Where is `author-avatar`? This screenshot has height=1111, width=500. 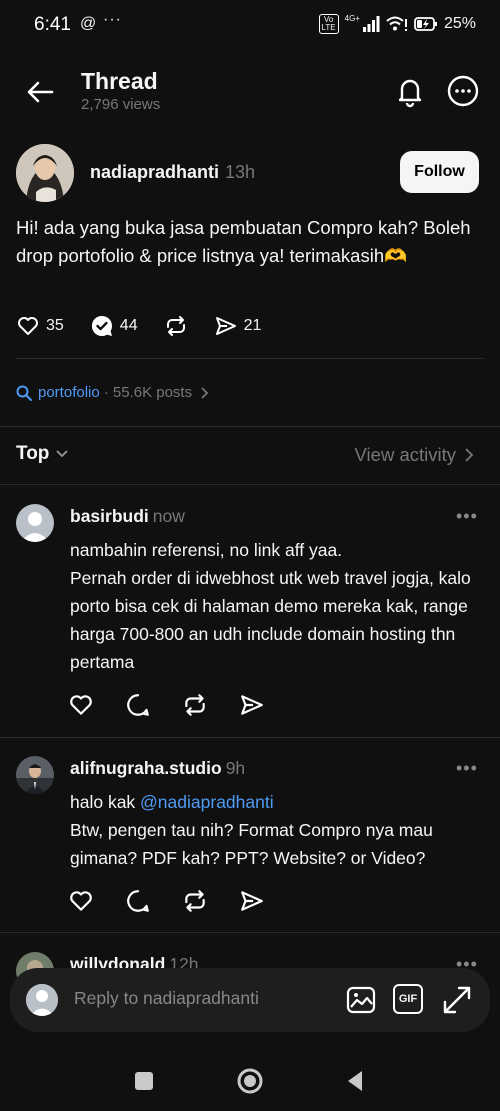
author-avatar is located at coordinates (45, 173).